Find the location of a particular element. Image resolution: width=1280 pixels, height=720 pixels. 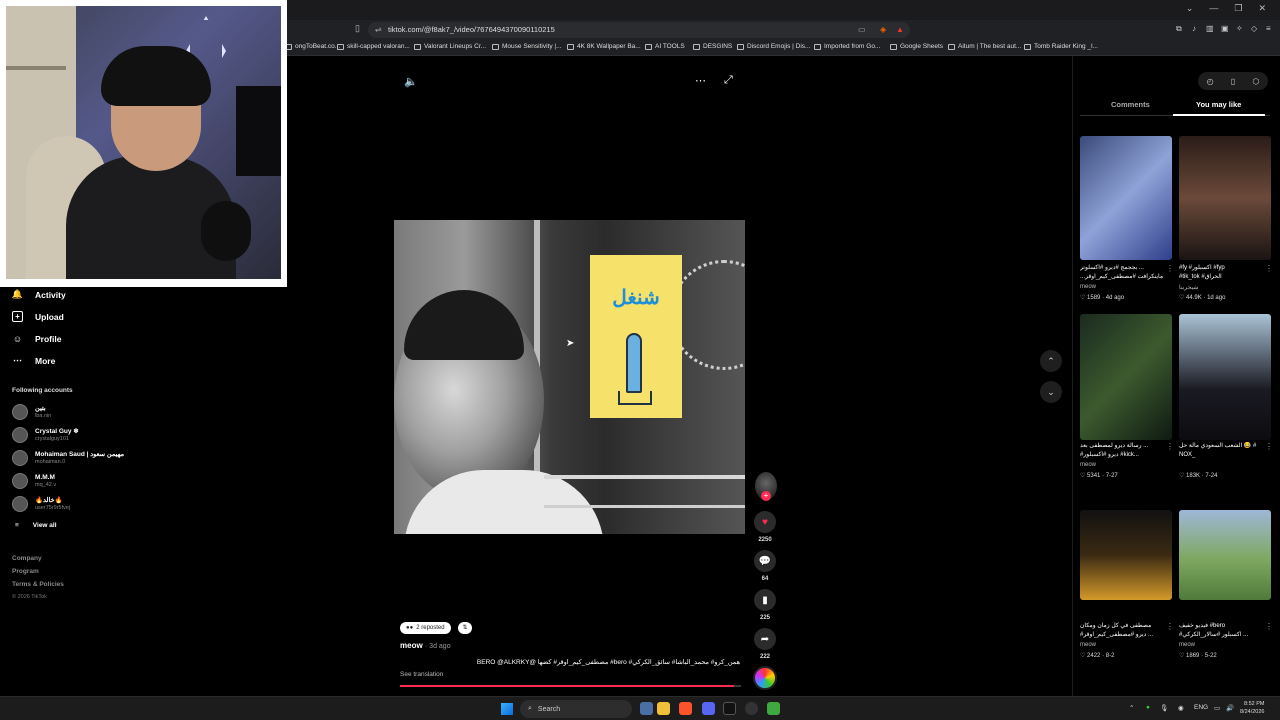

device-icon: ▯ is located at coordinates (1233, 81).